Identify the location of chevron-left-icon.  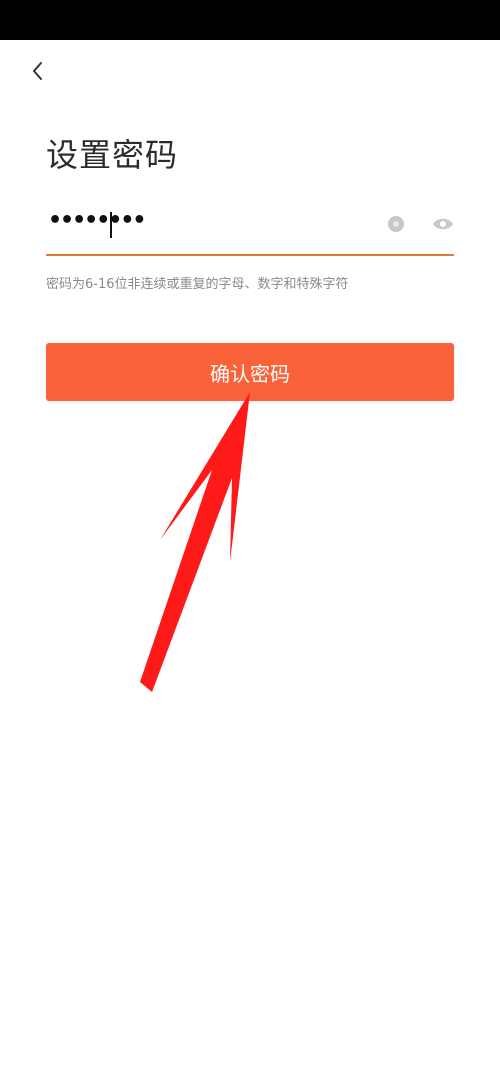
(37, 71).